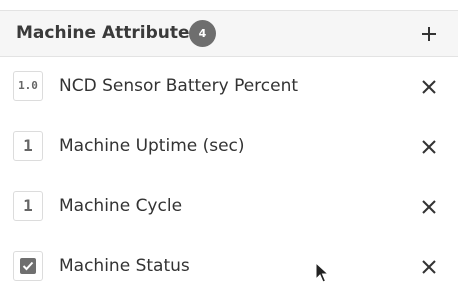  What do you see at coordinates (179, 86) in the screenshot?
I see `attribute-label: NCD Sensor Battery Percent` at bounding box center [179, 86].